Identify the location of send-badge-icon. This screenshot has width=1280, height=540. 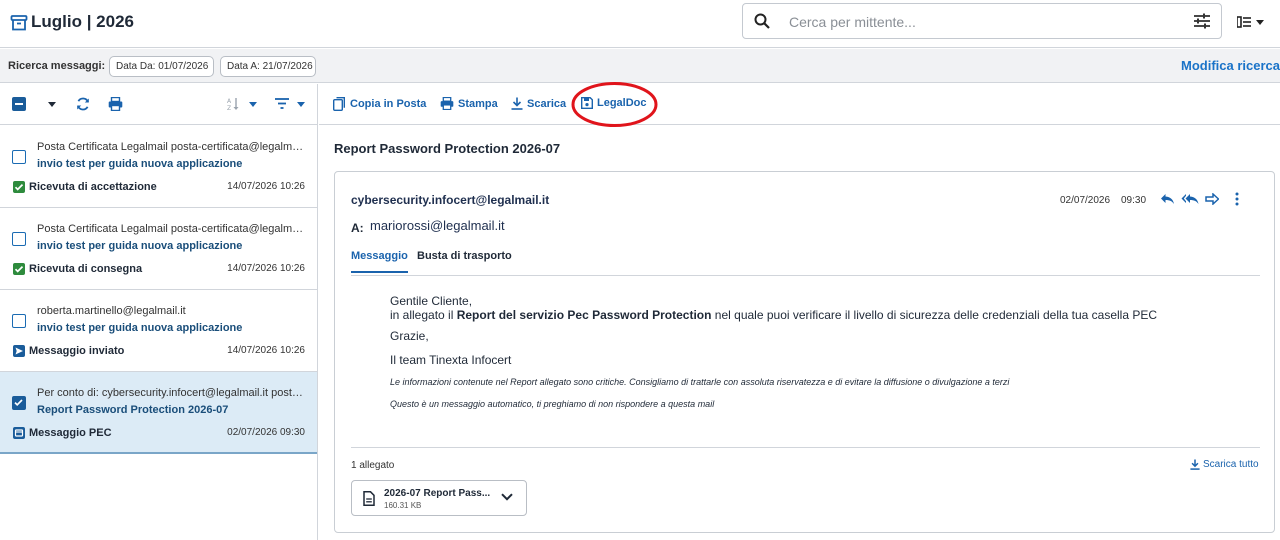
(19, 351).